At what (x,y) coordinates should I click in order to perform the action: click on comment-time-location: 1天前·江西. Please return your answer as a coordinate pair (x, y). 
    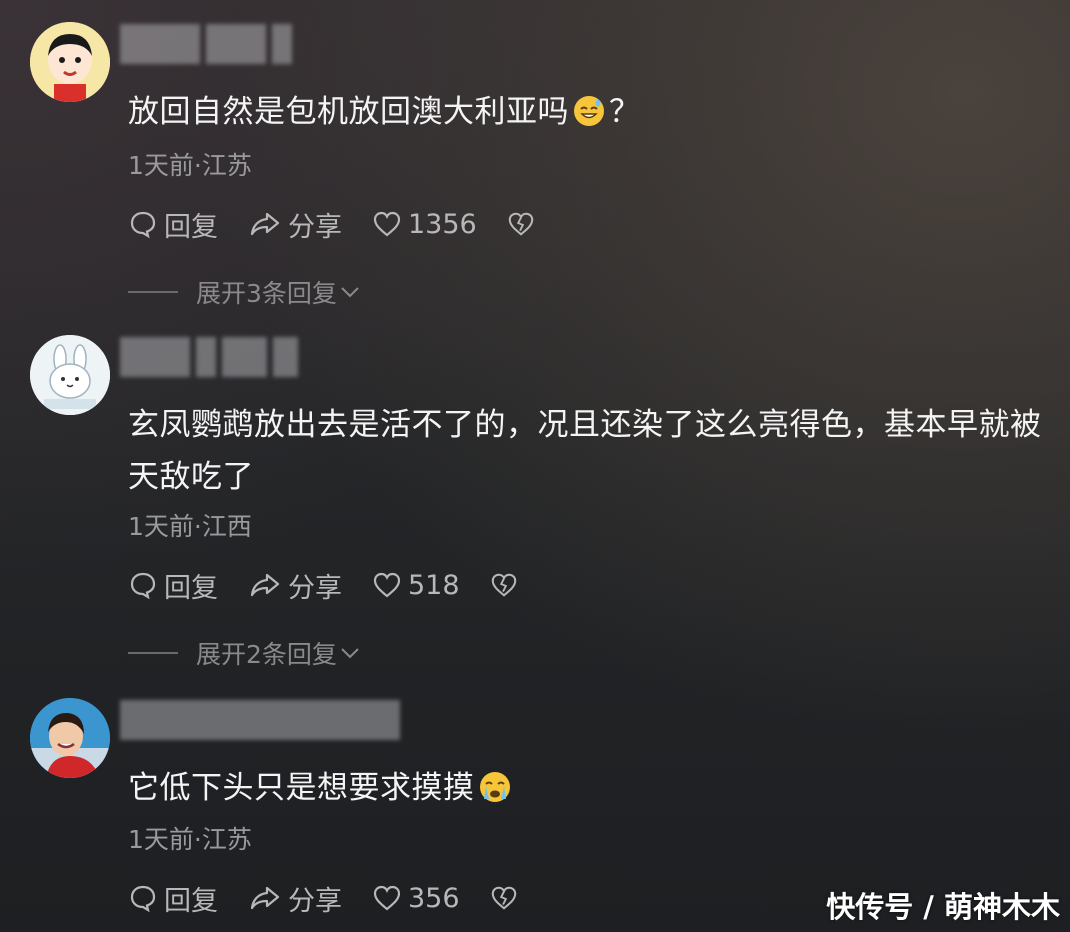
    Looking at the image, I should click on (190, 526).